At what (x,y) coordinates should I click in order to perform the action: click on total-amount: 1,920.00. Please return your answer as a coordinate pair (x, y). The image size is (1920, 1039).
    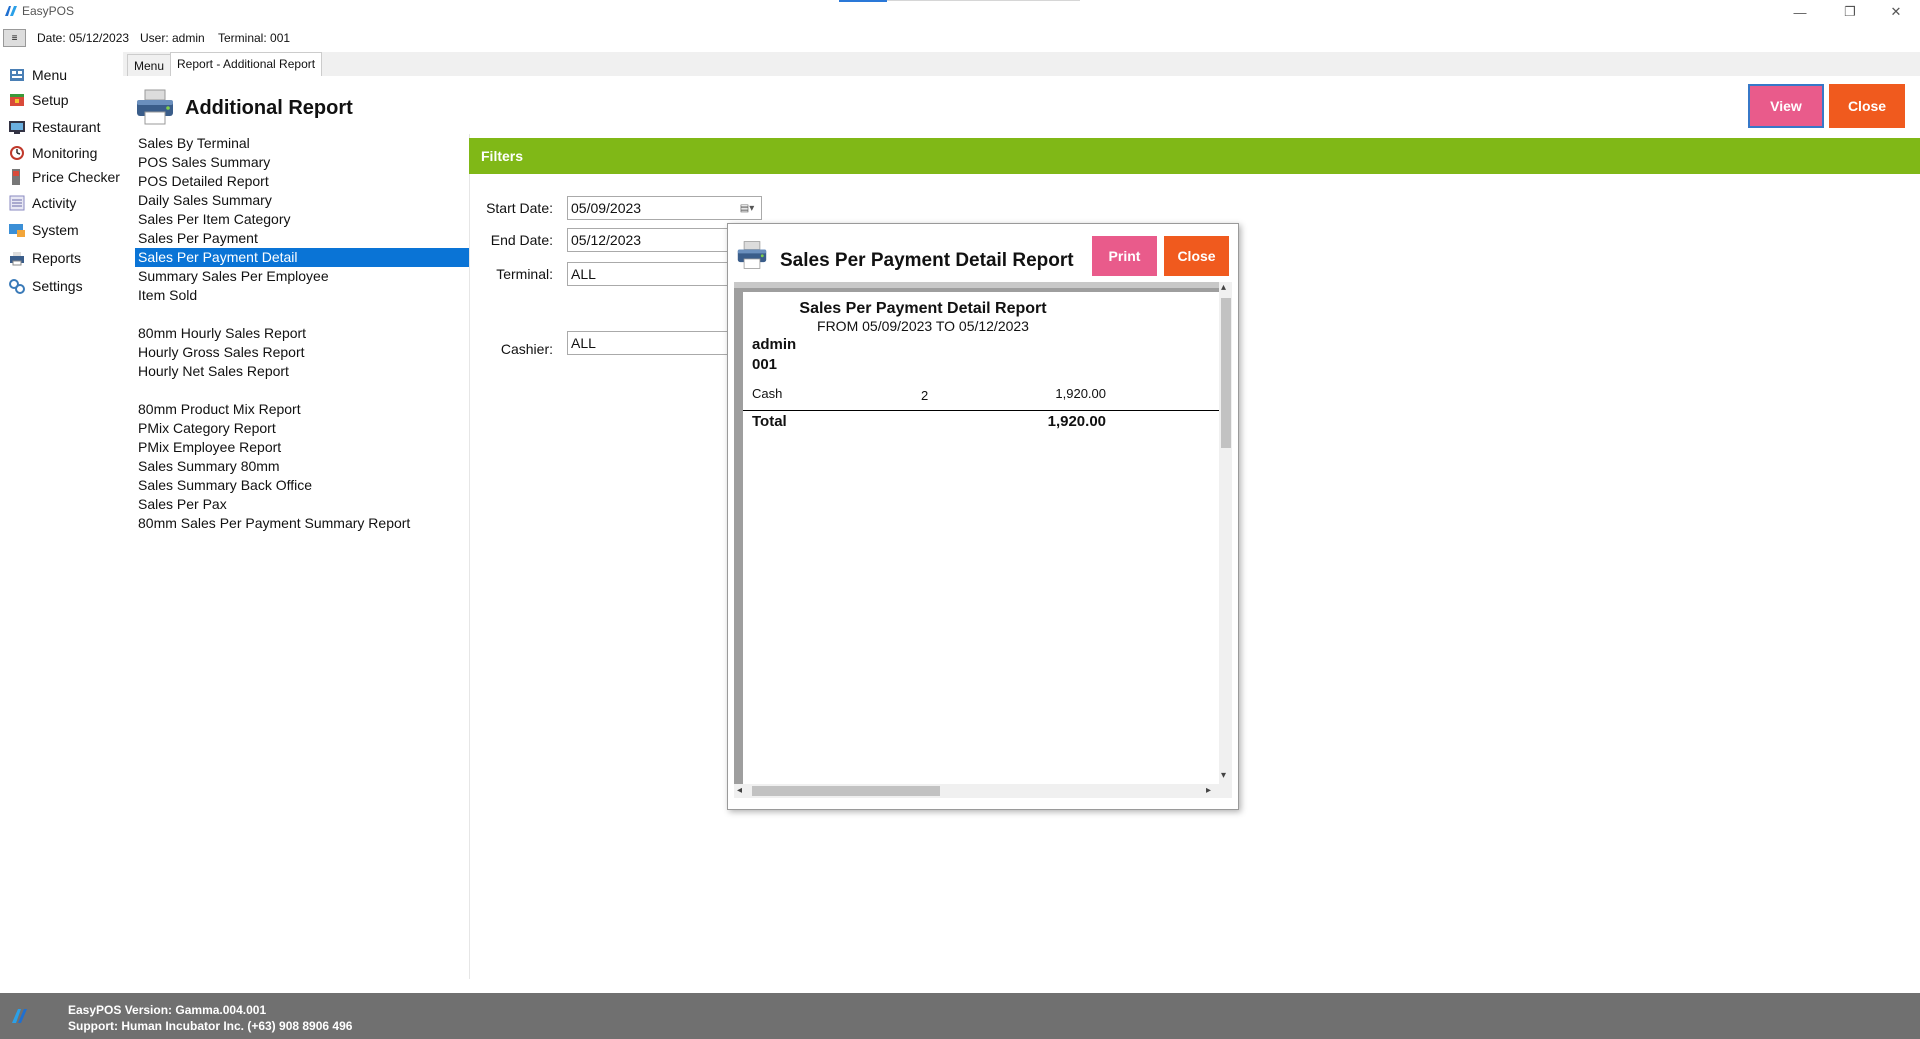
    Looking at the image, I should click on (1076, 421).